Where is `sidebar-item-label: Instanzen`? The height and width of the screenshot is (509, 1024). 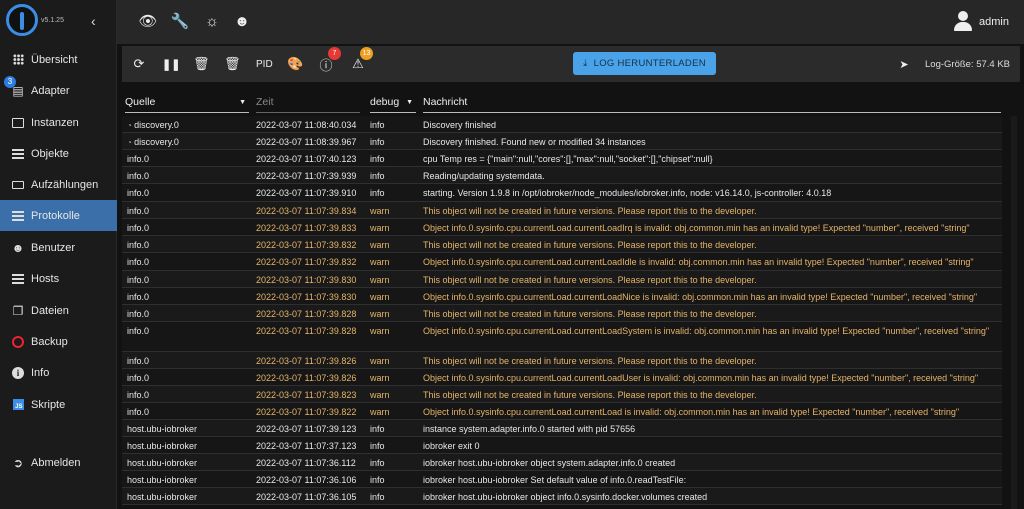
sidebar-item-label: Instanzen is located at coordinates (55, 122).